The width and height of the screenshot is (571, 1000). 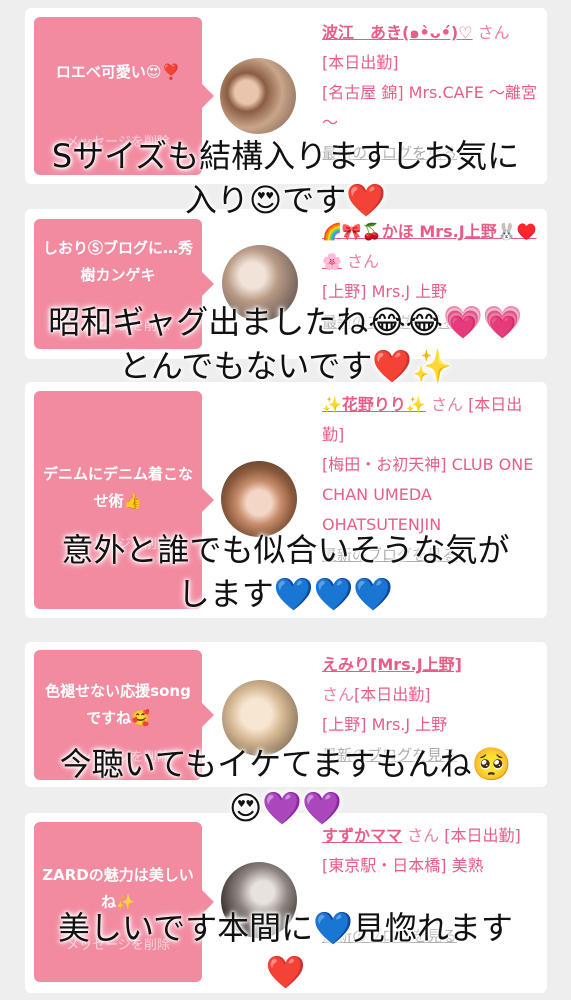 What do you see at coordinates (397, 32) in the screenshot?
I see `profile-name-link: 波江 あき(๑•̀ᴗ•́)♡` at bounding box center [397, 32].